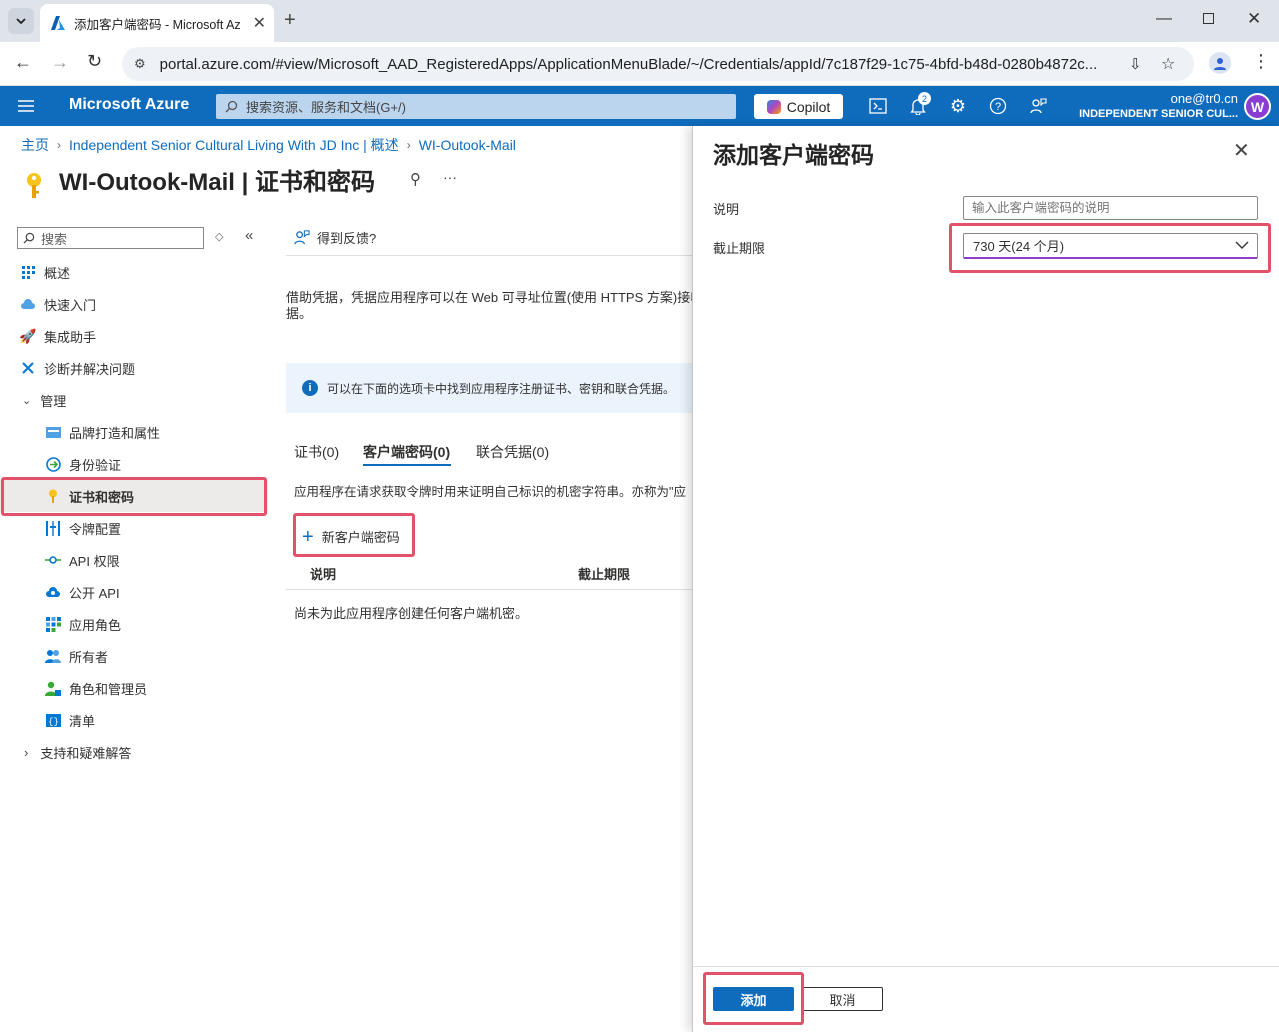  Describe the element at coordinates (259, 23) in the screenshot. I see `close-tab-icon: ✕` at that location.